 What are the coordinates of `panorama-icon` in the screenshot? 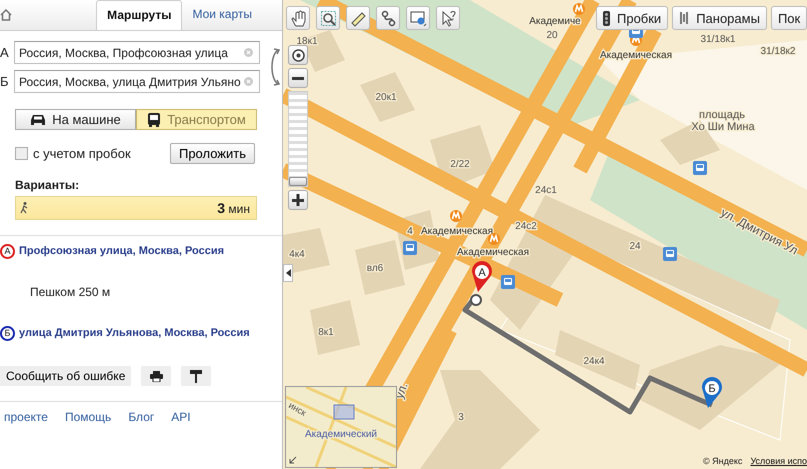 It's located at (684, 18).